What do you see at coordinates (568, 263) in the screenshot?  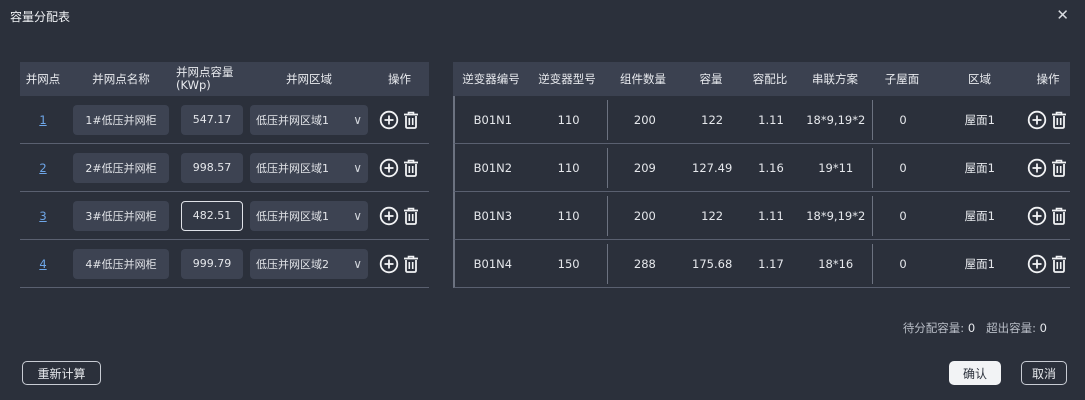 I see `inverter-model-cell: 150` at bounding box center [568, 263].